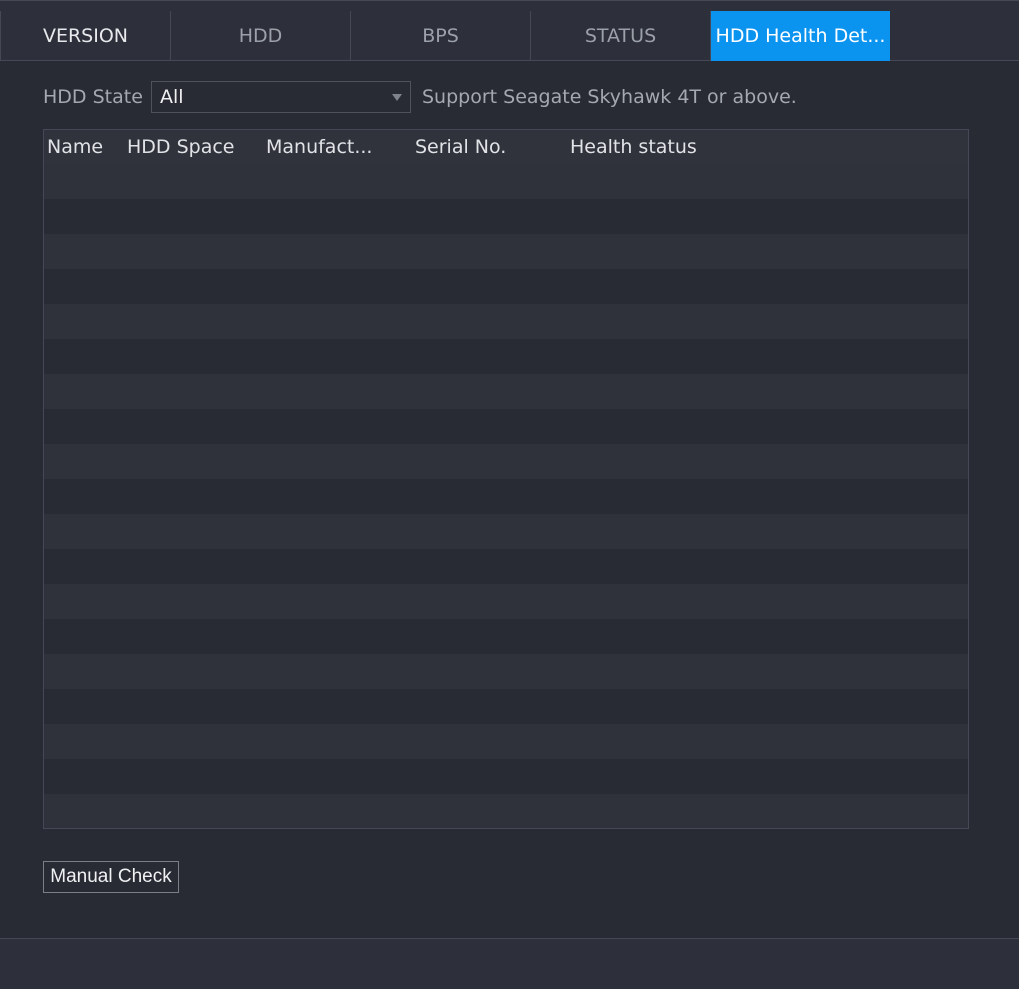 This screenshot has height=989, width=1019. Describe the element at coordinates (93, 97) in the screenshot. I see `hdd-state-label: HDD State` at that location.